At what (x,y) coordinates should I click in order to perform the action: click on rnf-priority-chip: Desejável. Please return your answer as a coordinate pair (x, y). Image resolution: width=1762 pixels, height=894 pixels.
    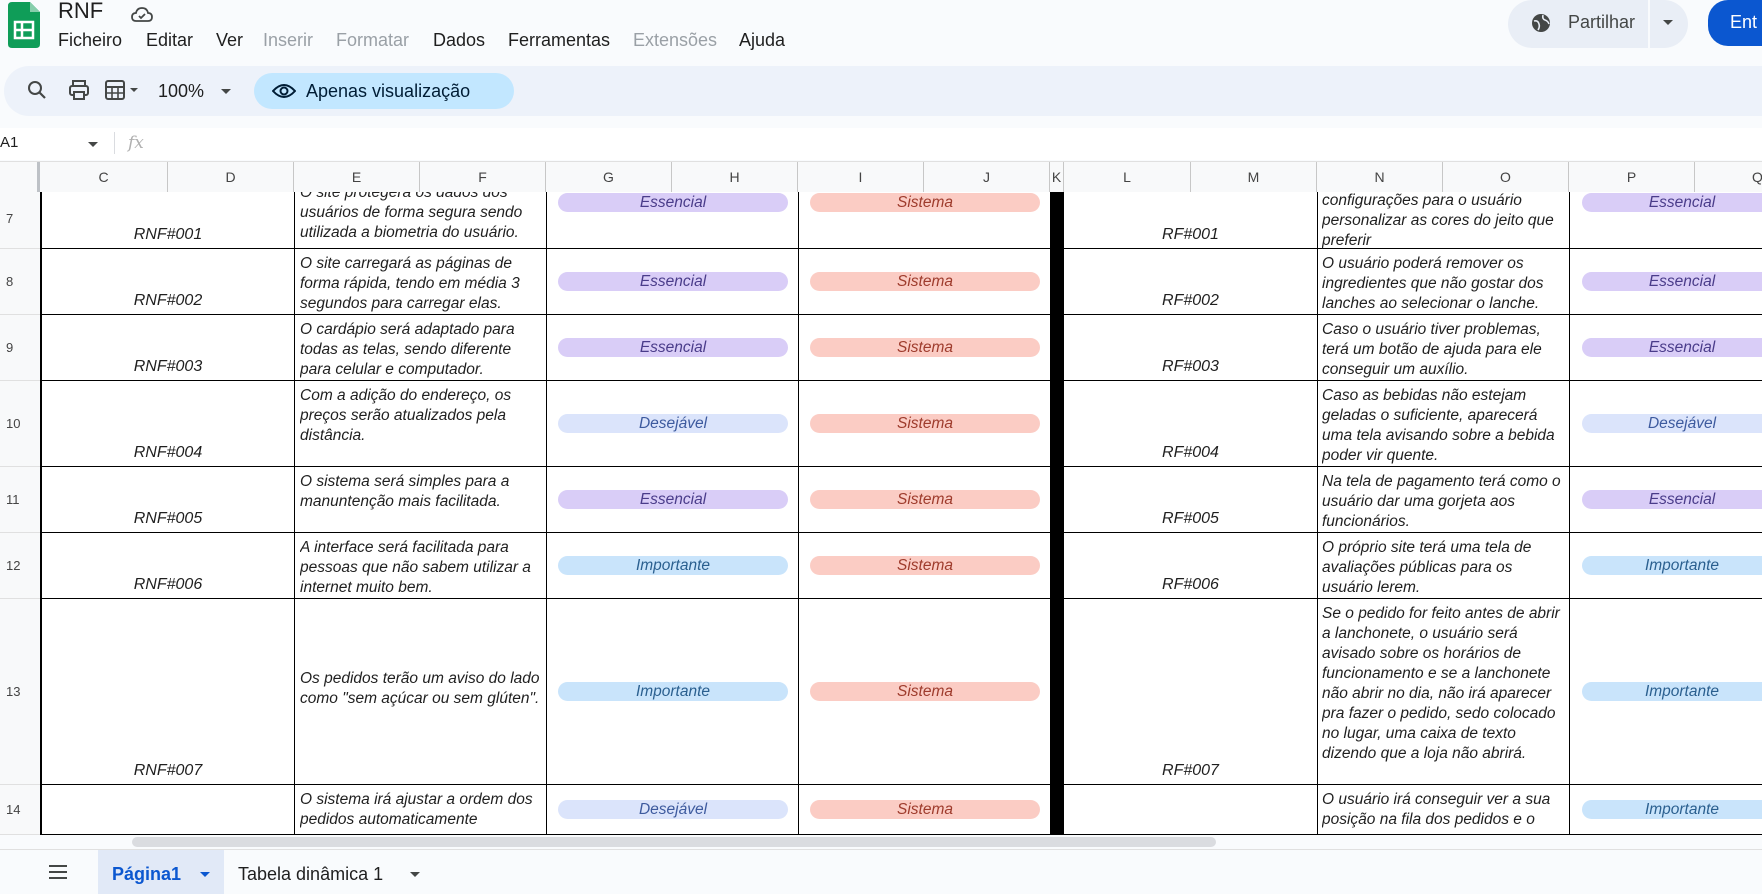
    Looking at the image, I should click on (673, 809).